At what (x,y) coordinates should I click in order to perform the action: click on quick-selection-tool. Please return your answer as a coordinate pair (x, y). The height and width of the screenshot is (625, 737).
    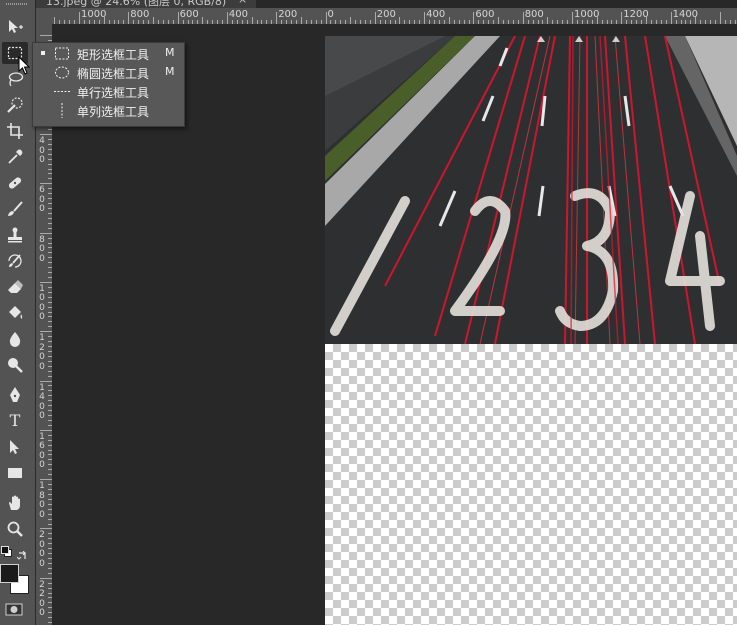
    Looking at the image, I should click on (15, 105).